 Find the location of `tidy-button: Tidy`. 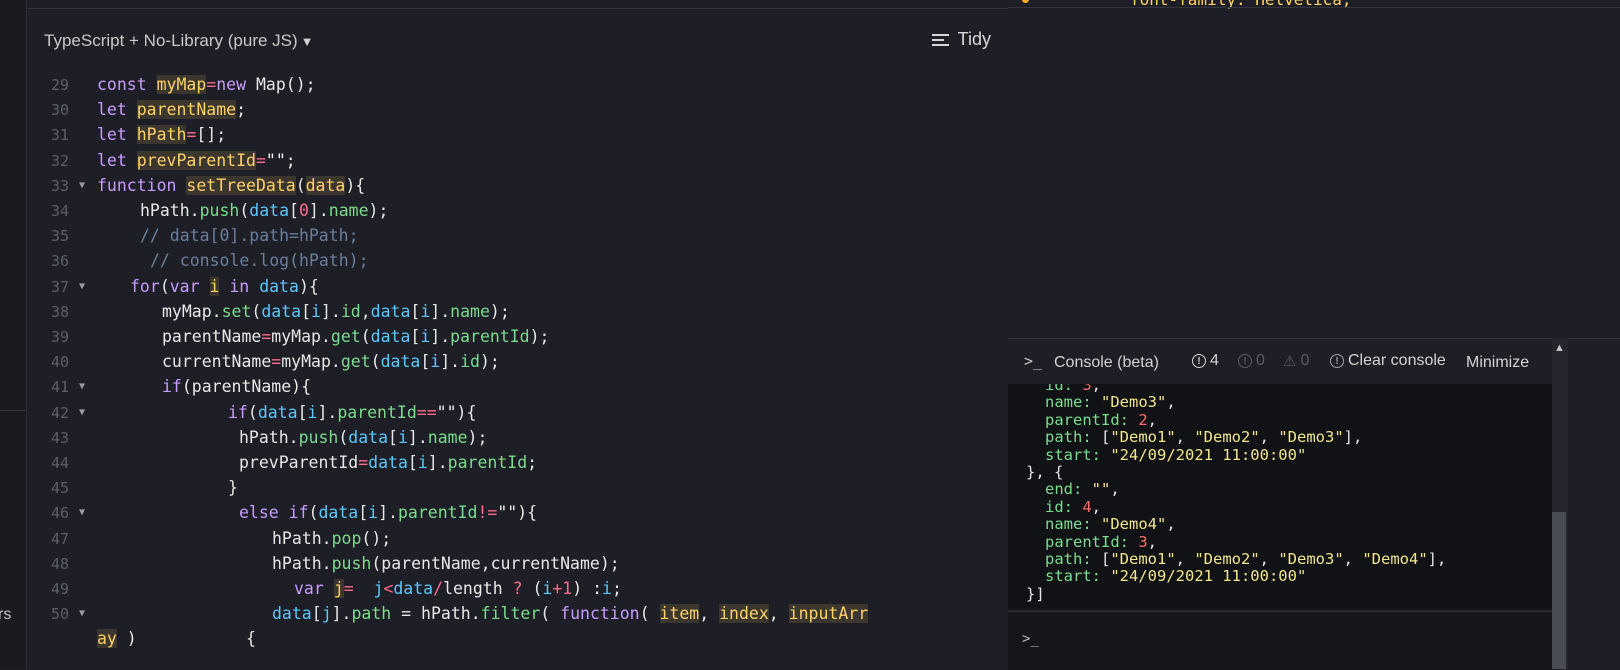

tidy-button: Tidy is located at coordinates (961, 39).